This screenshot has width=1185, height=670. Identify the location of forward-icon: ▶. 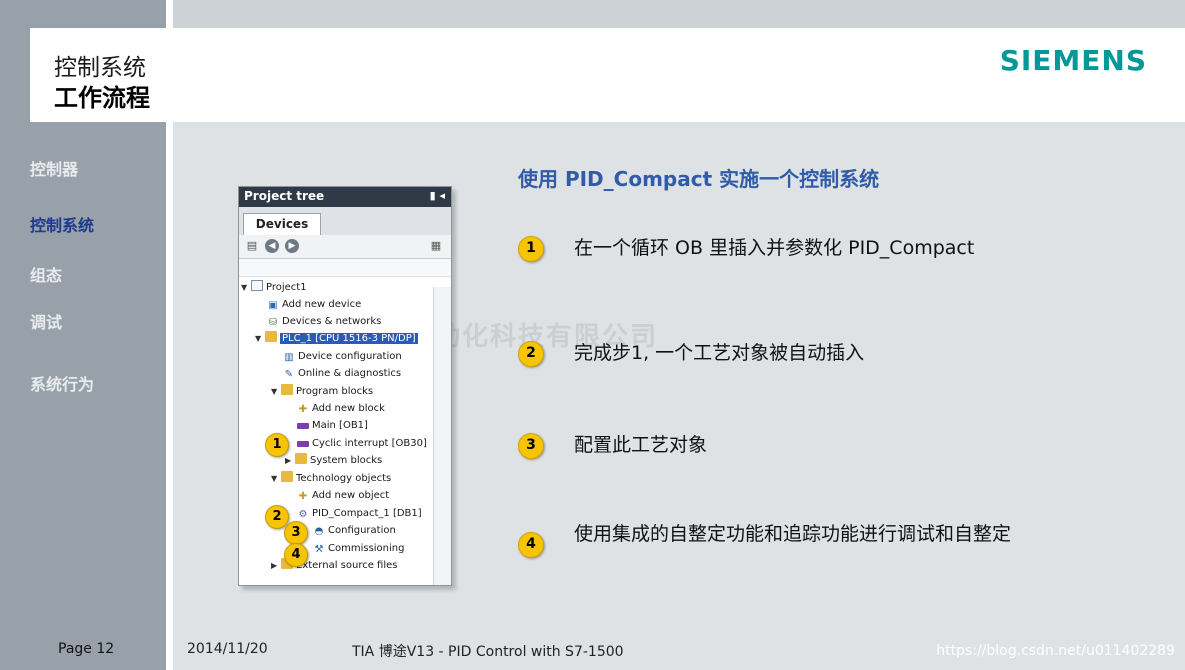
(292, 246).